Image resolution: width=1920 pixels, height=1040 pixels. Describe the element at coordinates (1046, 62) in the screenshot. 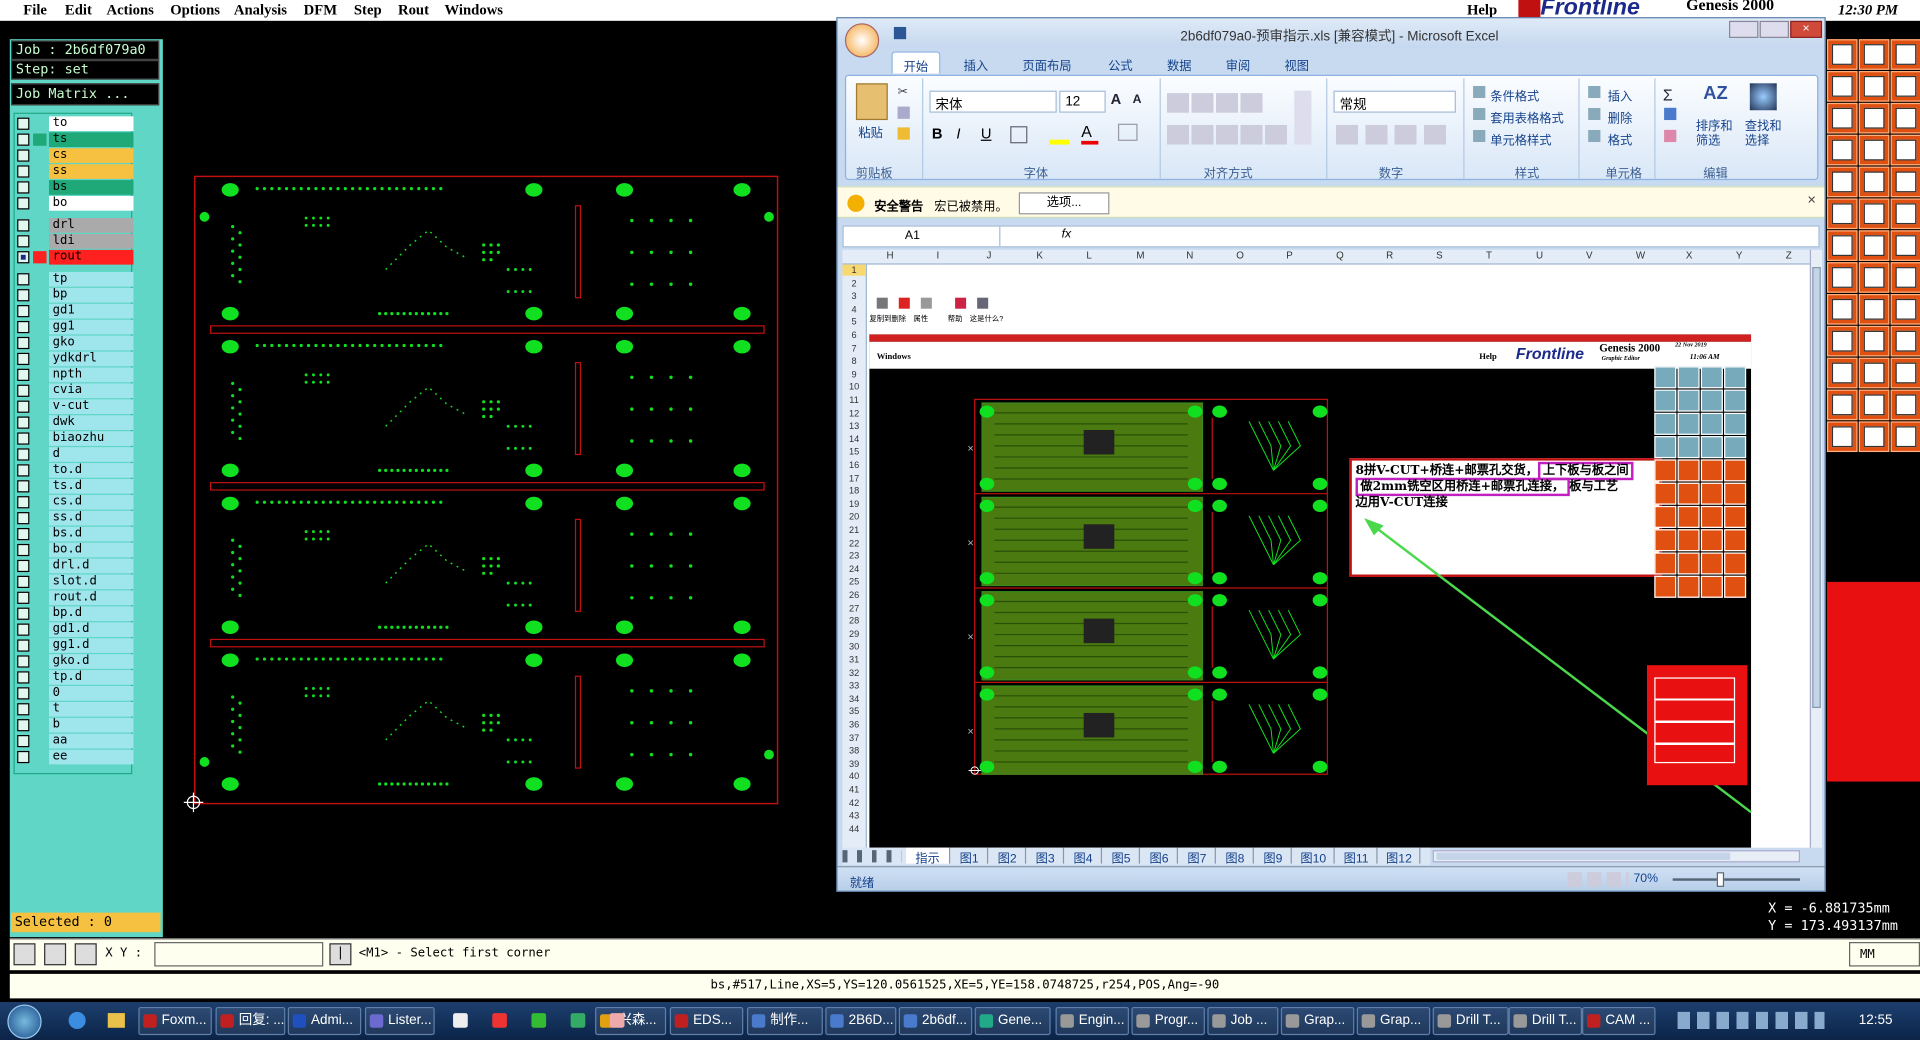

I see `ribbon-tab: 页面布局` at that location.